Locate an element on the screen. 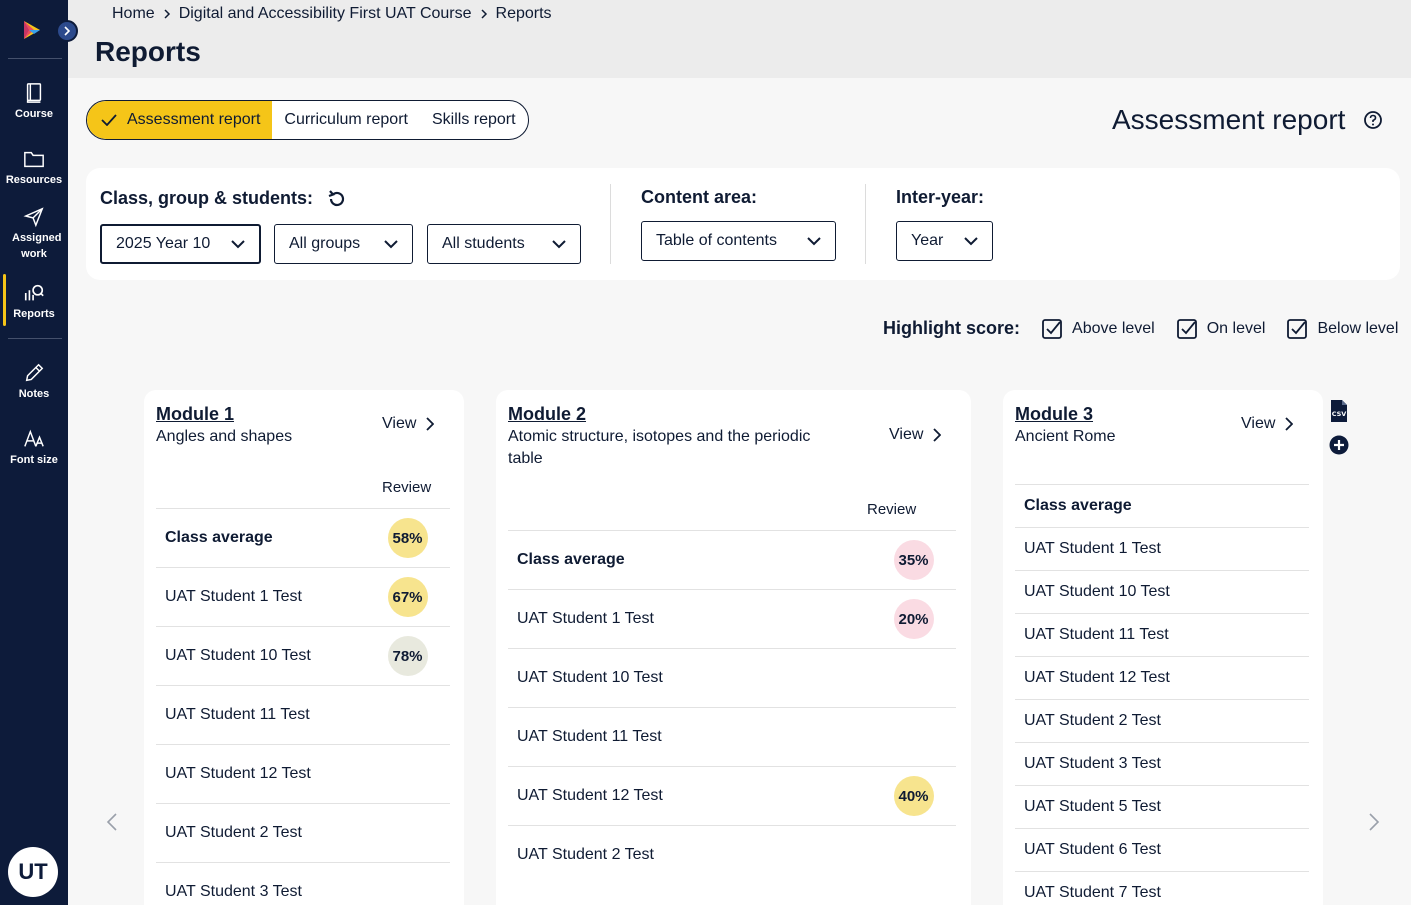  student-name: UAT Student 10 Test is located at coordinates (238, 655).